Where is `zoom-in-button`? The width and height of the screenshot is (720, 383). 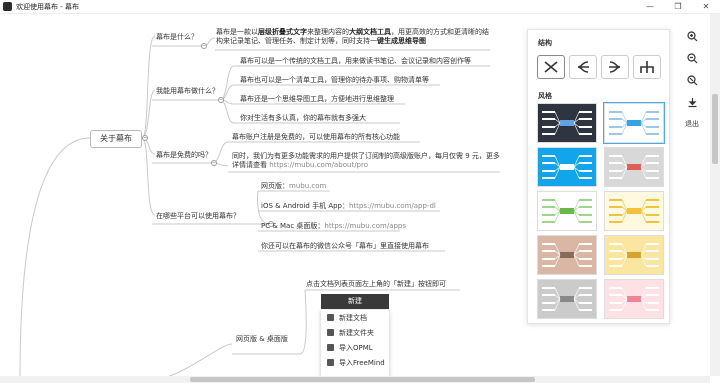 zoom-in-button is located at coordinates (692, 36).